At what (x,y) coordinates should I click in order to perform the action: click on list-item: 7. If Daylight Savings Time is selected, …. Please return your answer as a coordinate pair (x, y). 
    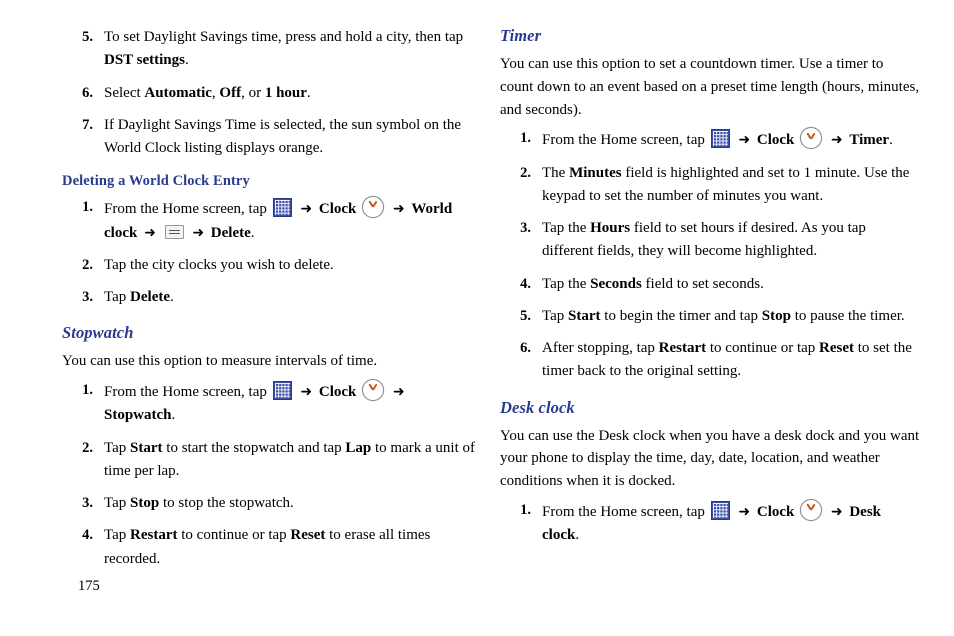
    Looking at the image, I should click on (272, 137).